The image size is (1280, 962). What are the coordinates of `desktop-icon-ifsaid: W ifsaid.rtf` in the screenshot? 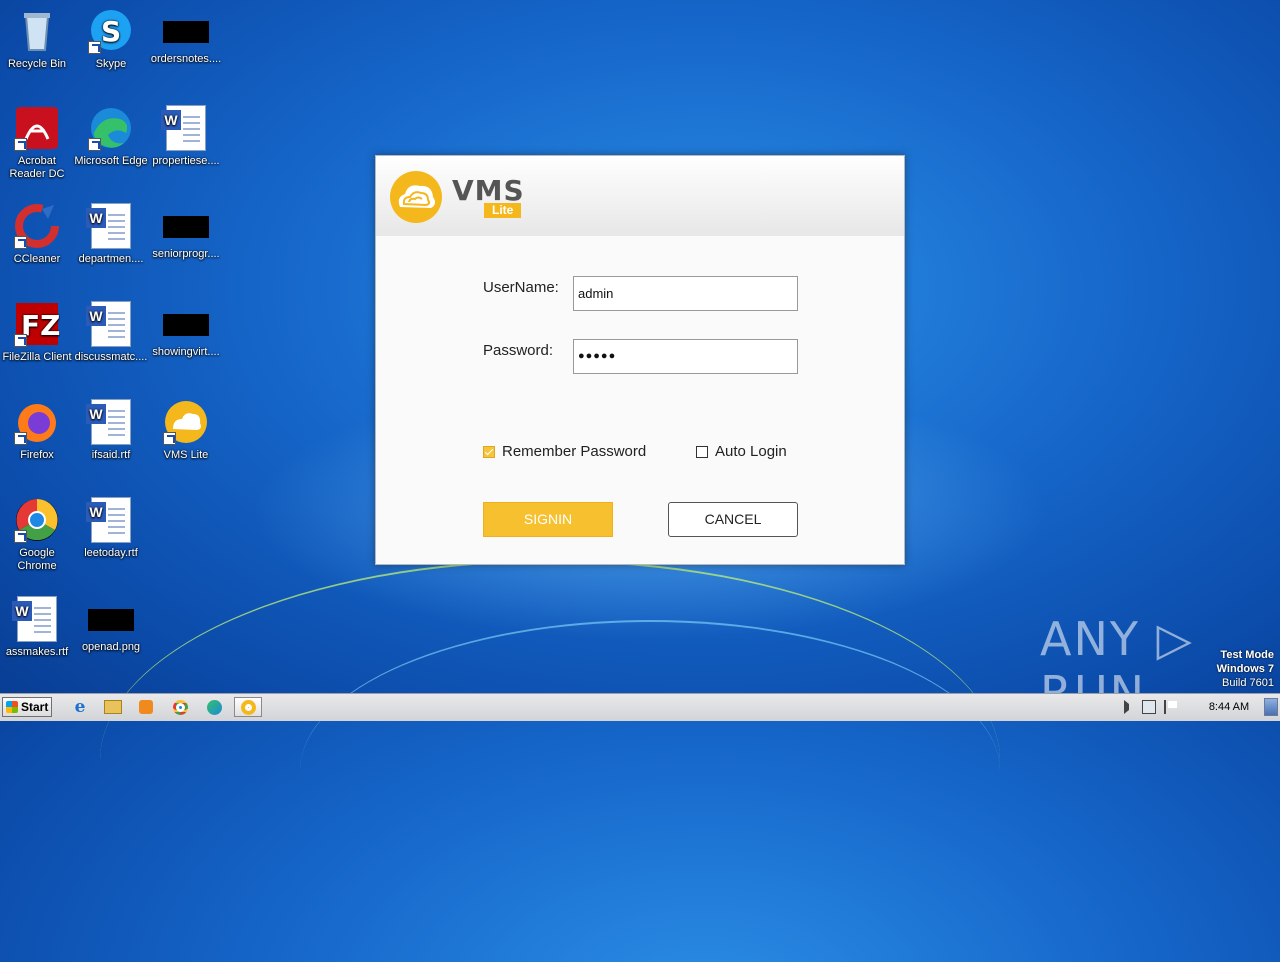 It's located at (111, 430).